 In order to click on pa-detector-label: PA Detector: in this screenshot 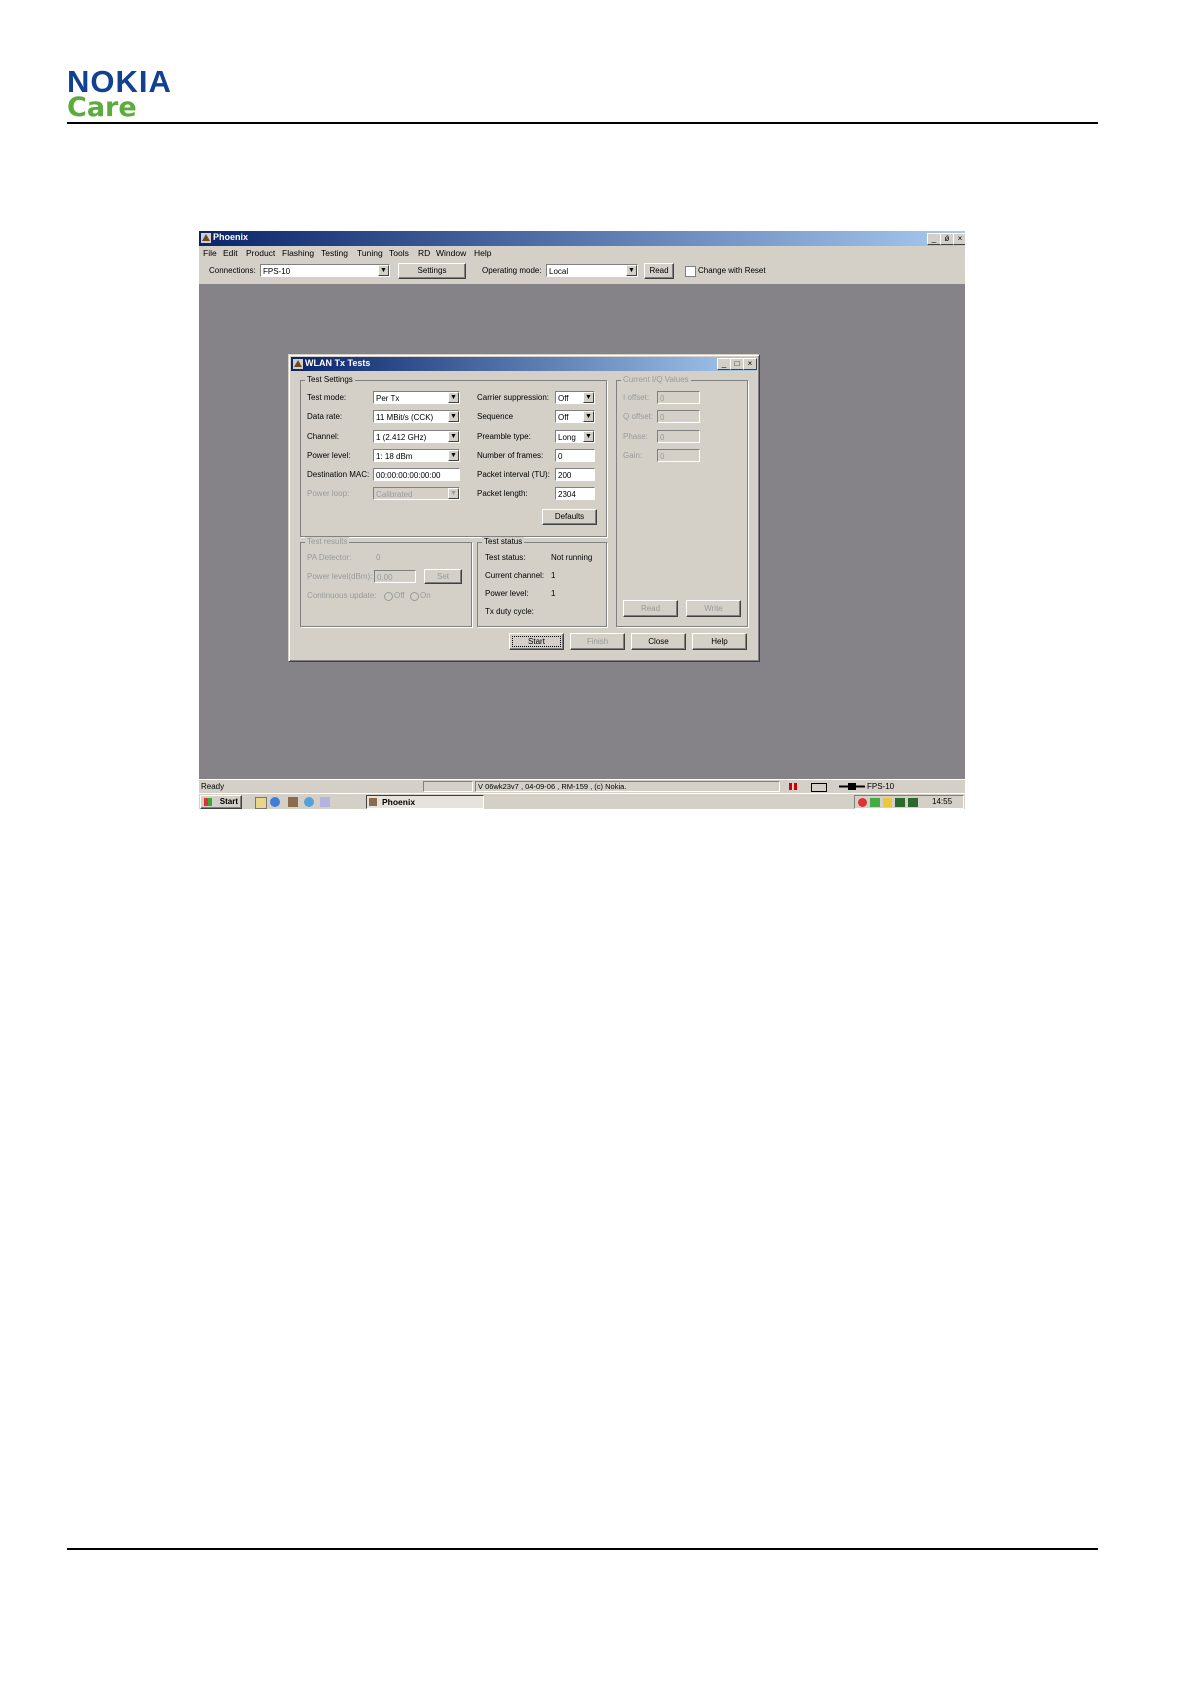, I will do `click(329, 557)`.